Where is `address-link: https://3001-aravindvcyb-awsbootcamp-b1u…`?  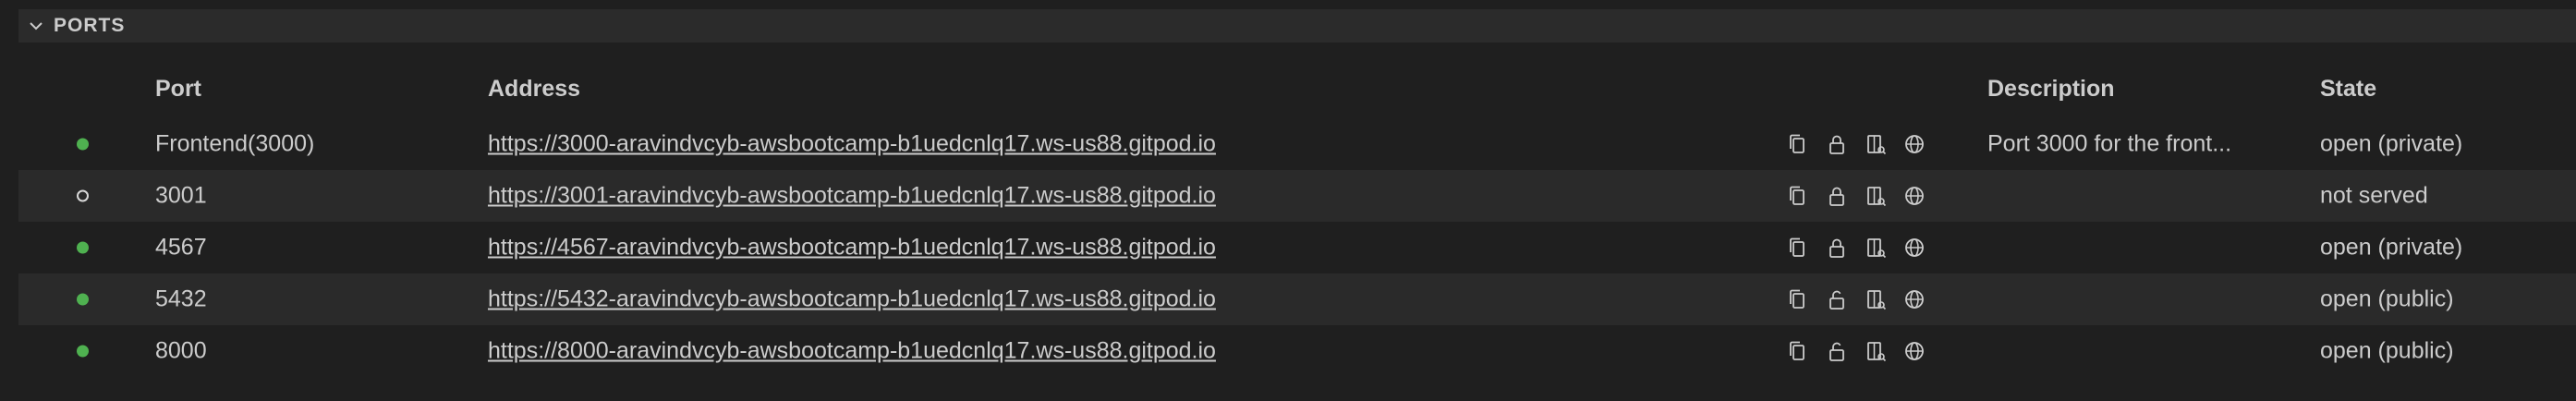 address-link: https://3001-aravindvcyb-awsbootcamp-b1u… is located at coordinates (852, 197).